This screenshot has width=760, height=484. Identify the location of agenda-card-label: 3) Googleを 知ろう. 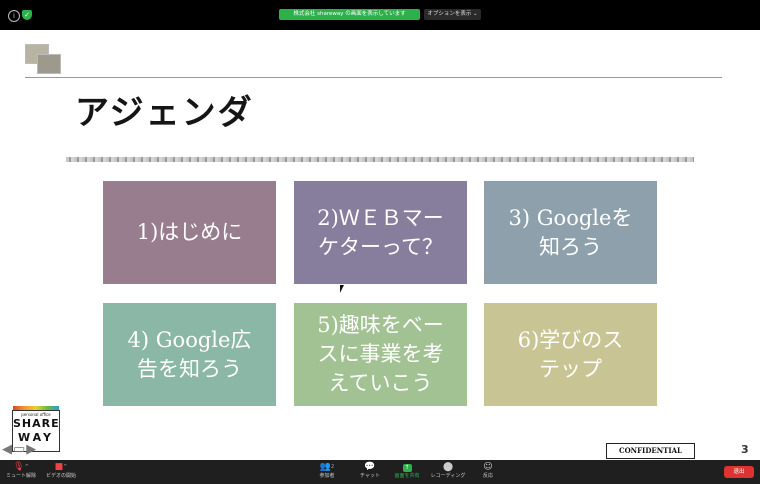
(570, 232).